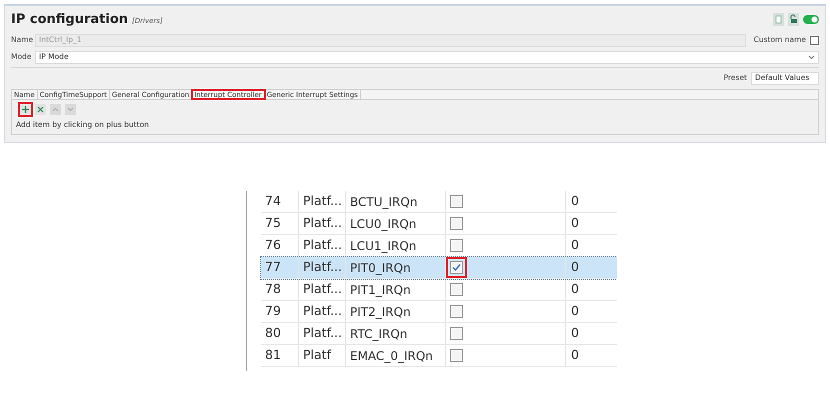  Describe the element at coordinates (391, 356) in the screenshot. I see `table-cell-text: EMAC_0_IRQn` at that location.